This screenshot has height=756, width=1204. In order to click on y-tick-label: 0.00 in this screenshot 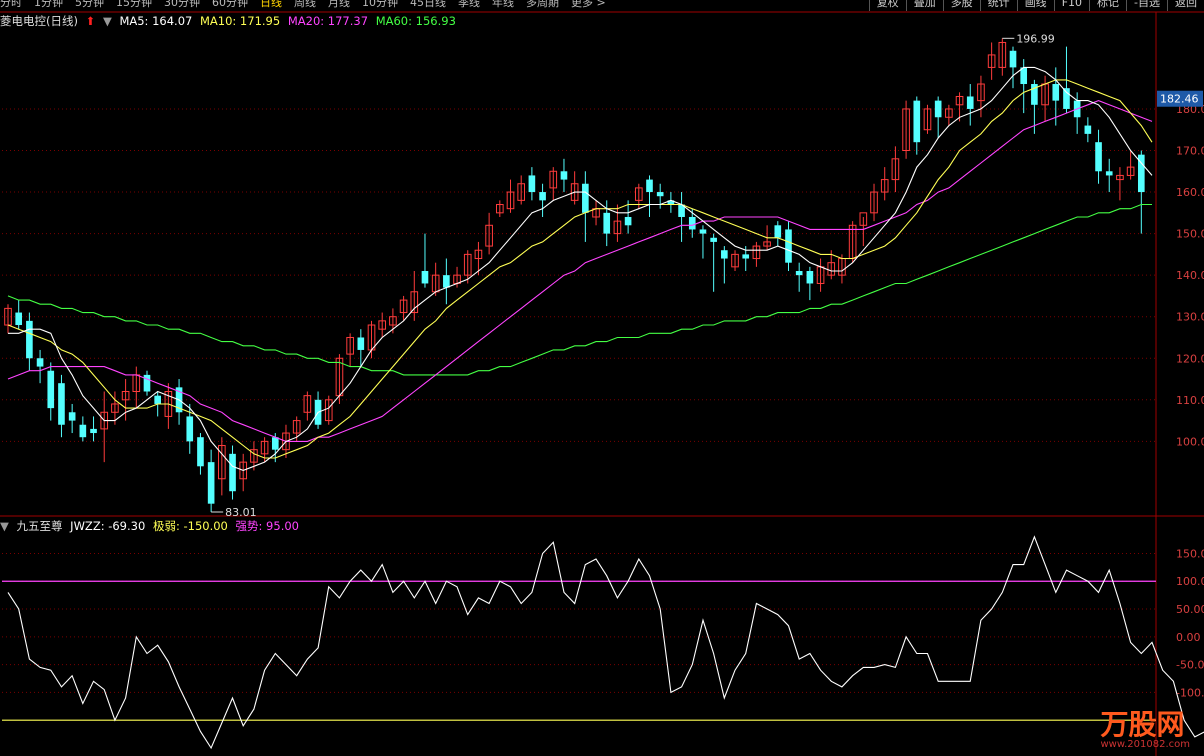, I will do `click(1188, 637)`.